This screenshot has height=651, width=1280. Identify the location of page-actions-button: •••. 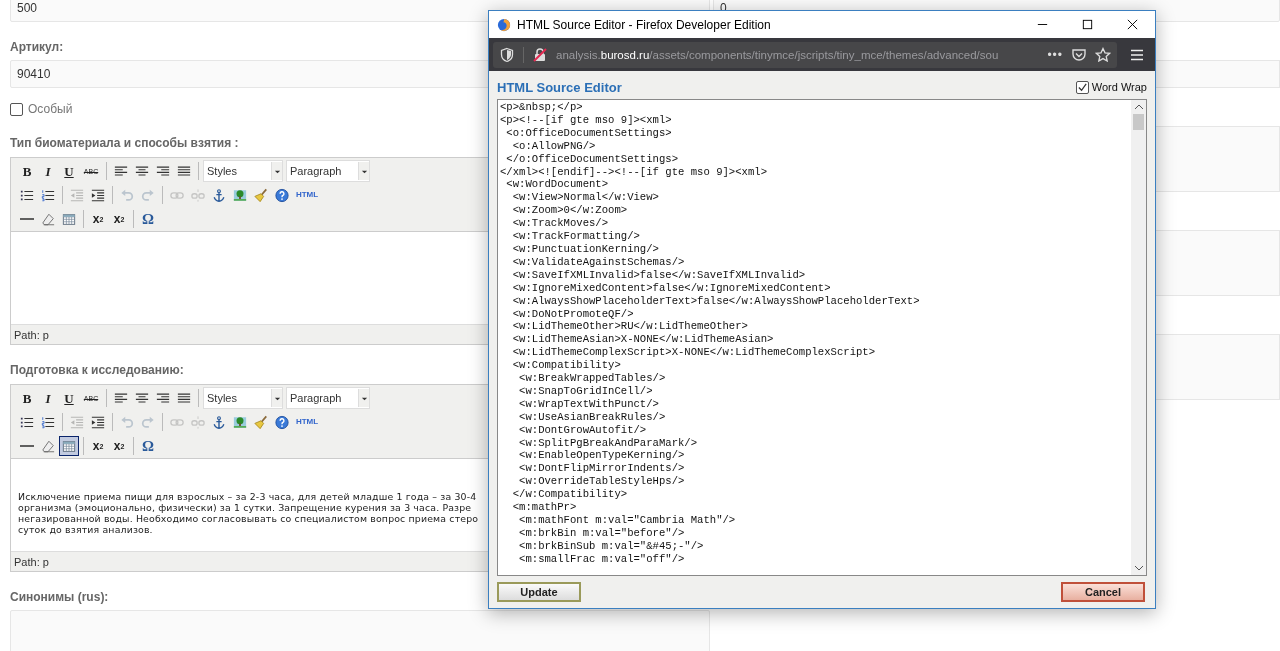
(1055, 54).